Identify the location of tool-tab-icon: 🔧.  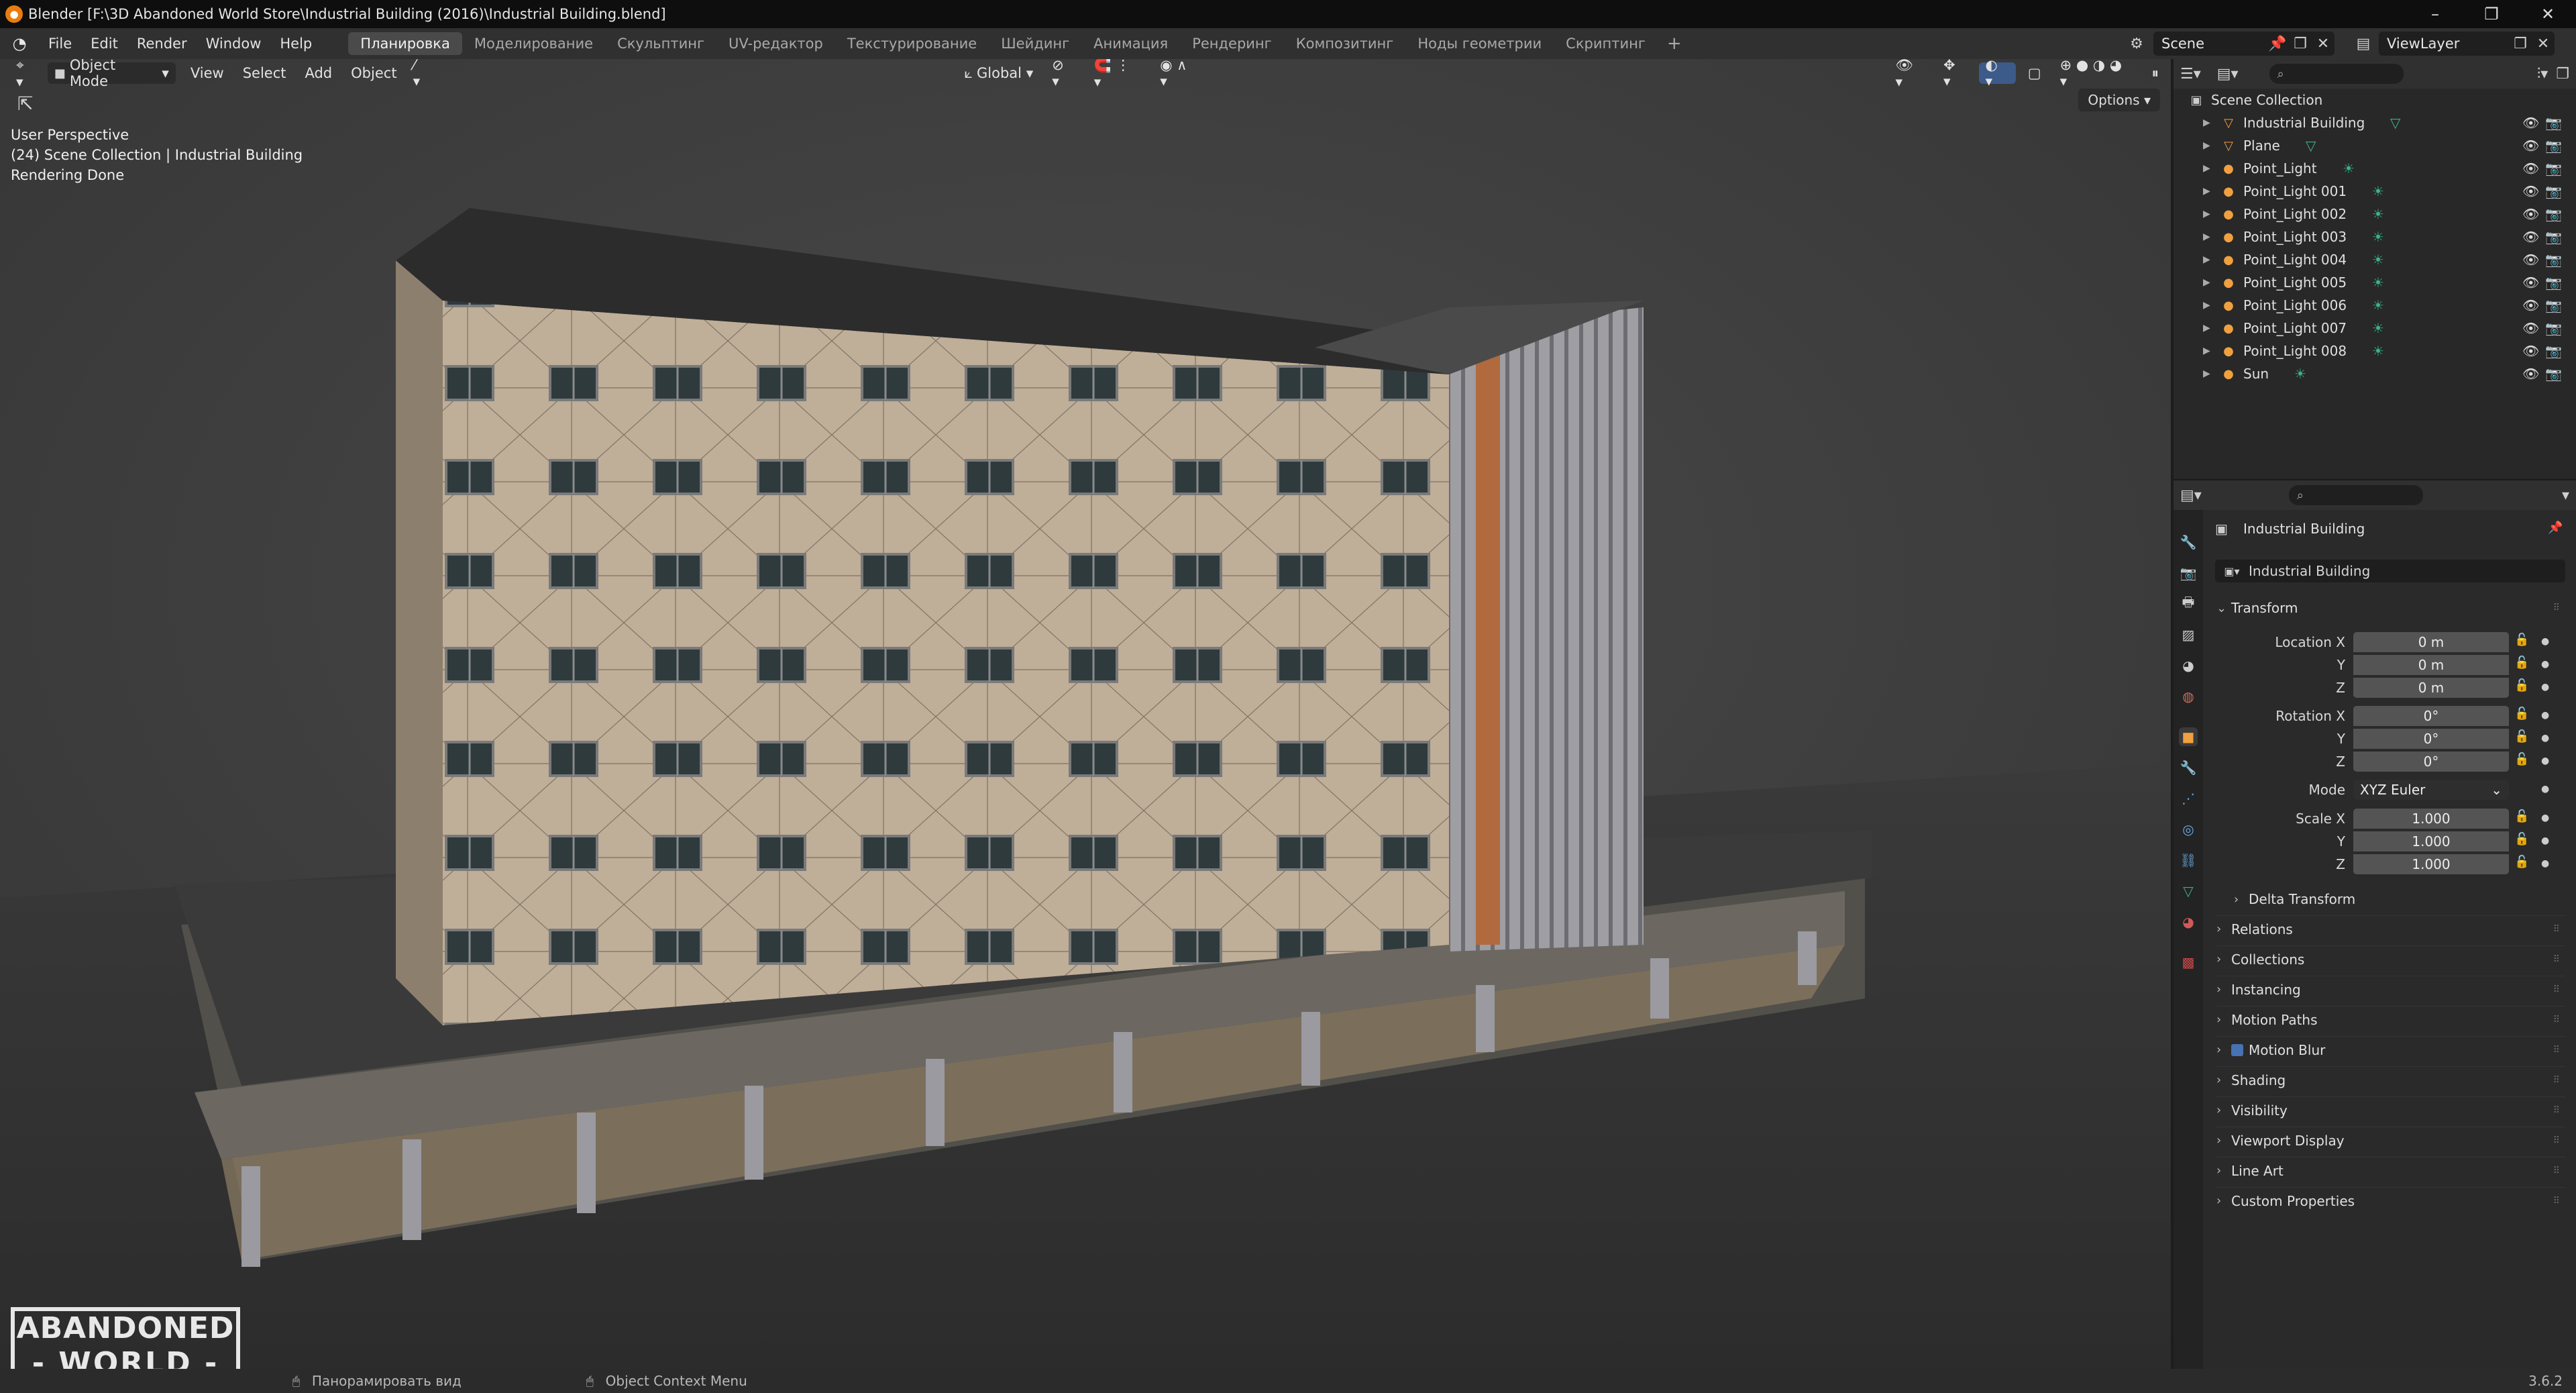
(2188, 542).